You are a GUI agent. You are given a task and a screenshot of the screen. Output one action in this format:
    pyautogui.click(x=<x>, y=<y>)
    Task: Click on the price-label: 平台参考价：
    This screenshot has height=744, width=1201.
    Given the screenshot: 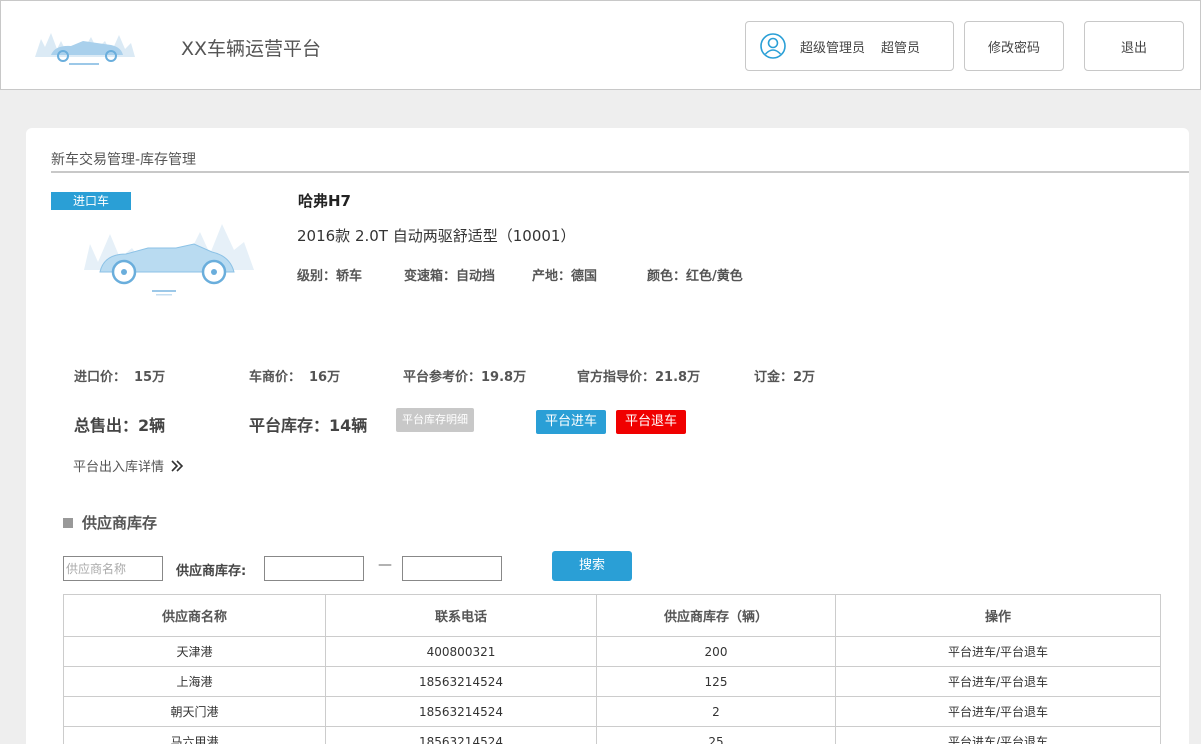 What is the action you would take?
    pyautogui.click(x=442, y=377)
    